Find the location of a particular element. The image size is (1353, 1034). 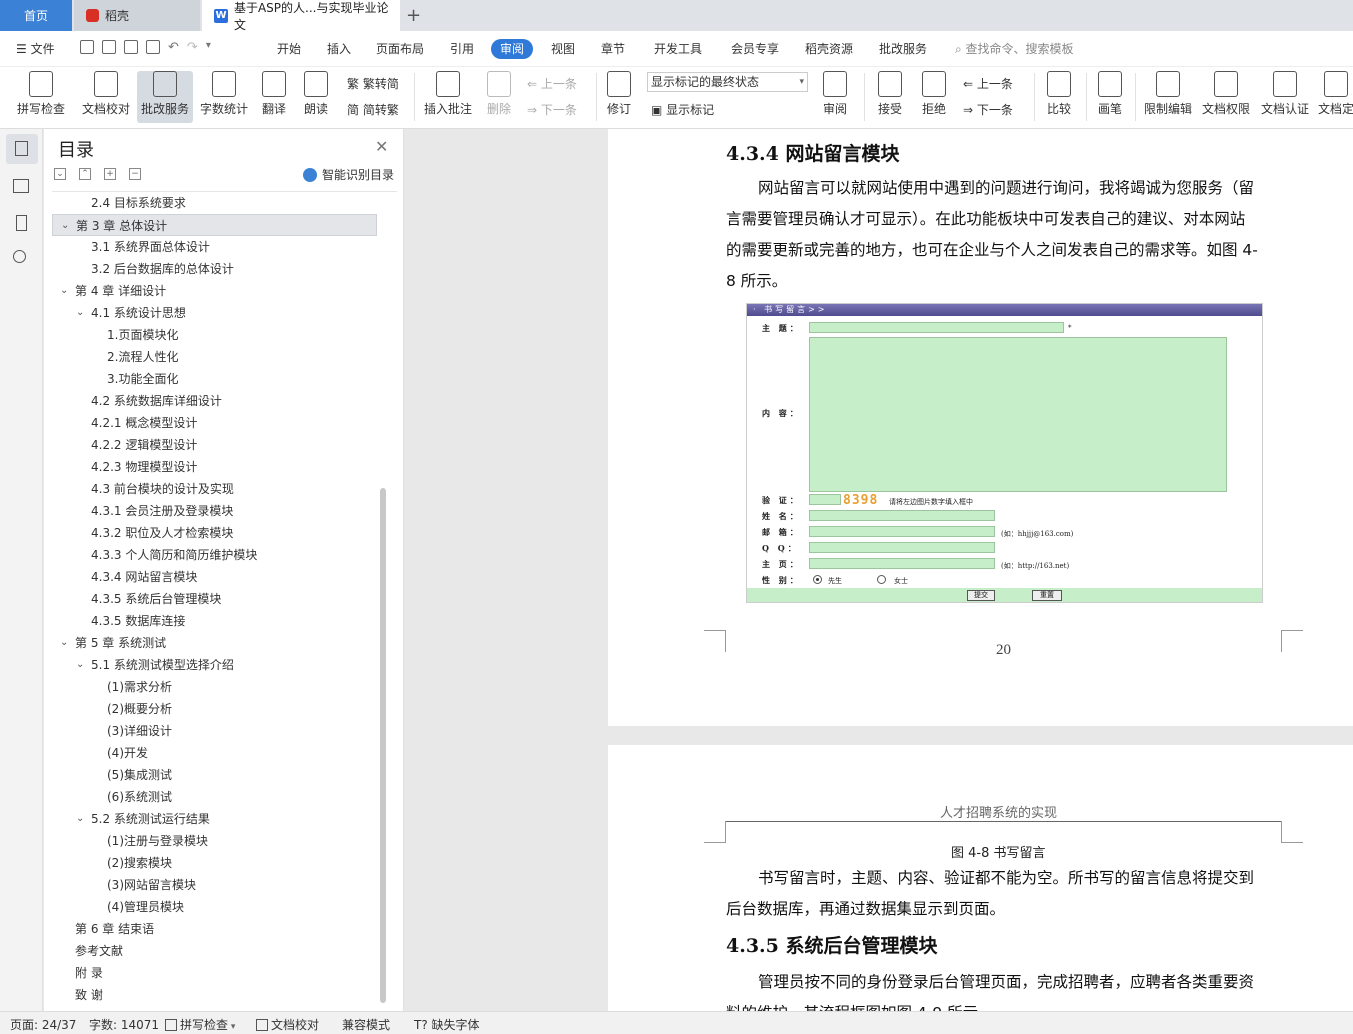

remove-heading-icon: − is located at coordinates (135, 174).